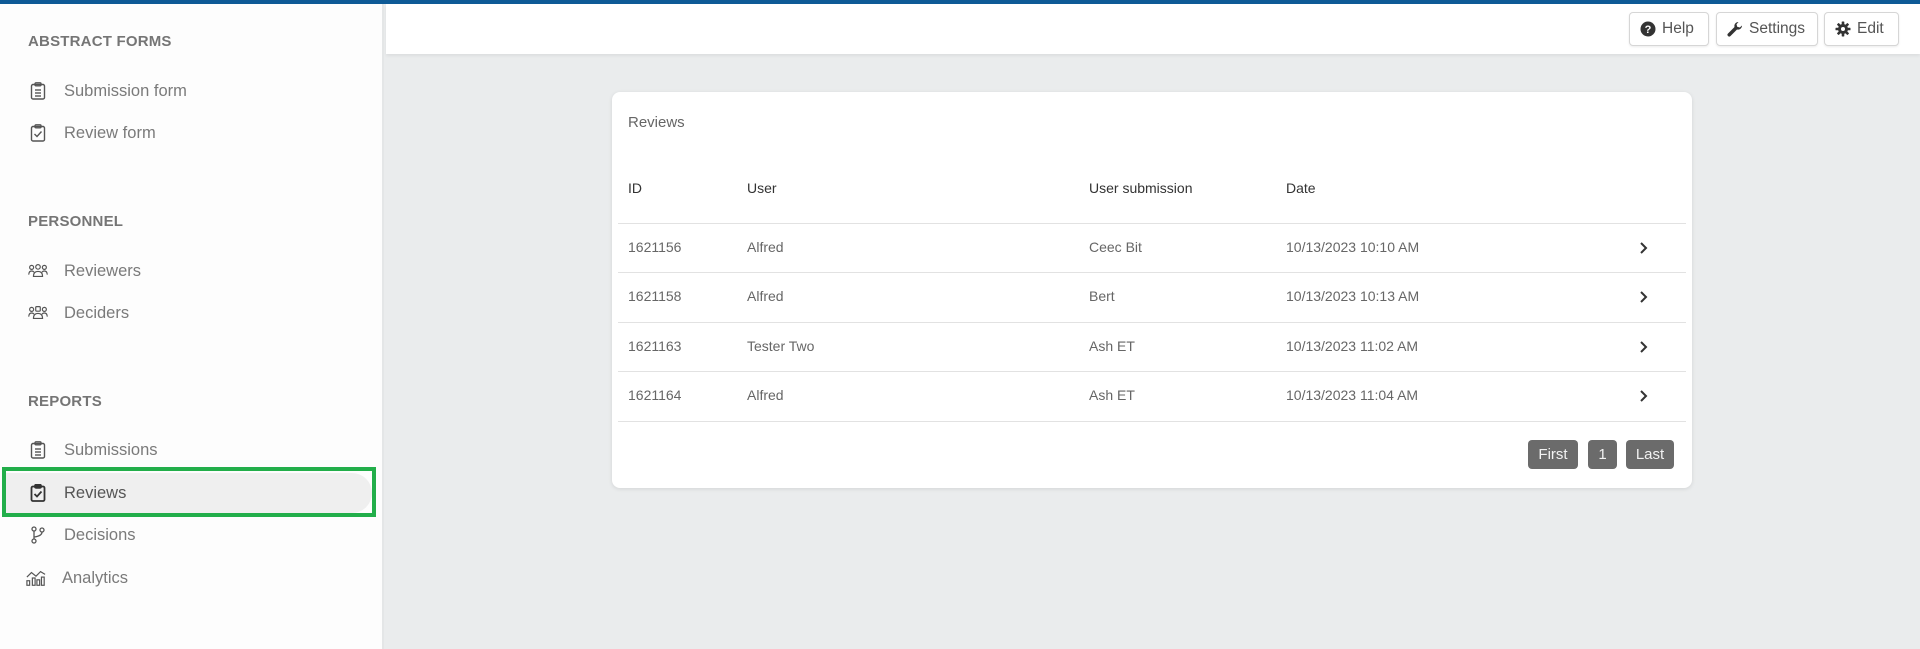  I want to click on chart-icon, so click(36, 578).